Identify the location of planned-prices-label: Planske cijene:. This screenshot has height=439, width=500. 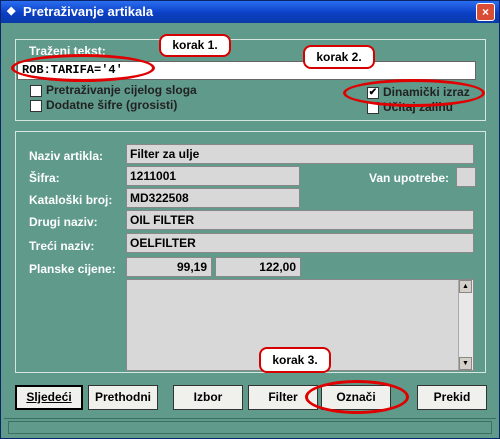
(72, 269).